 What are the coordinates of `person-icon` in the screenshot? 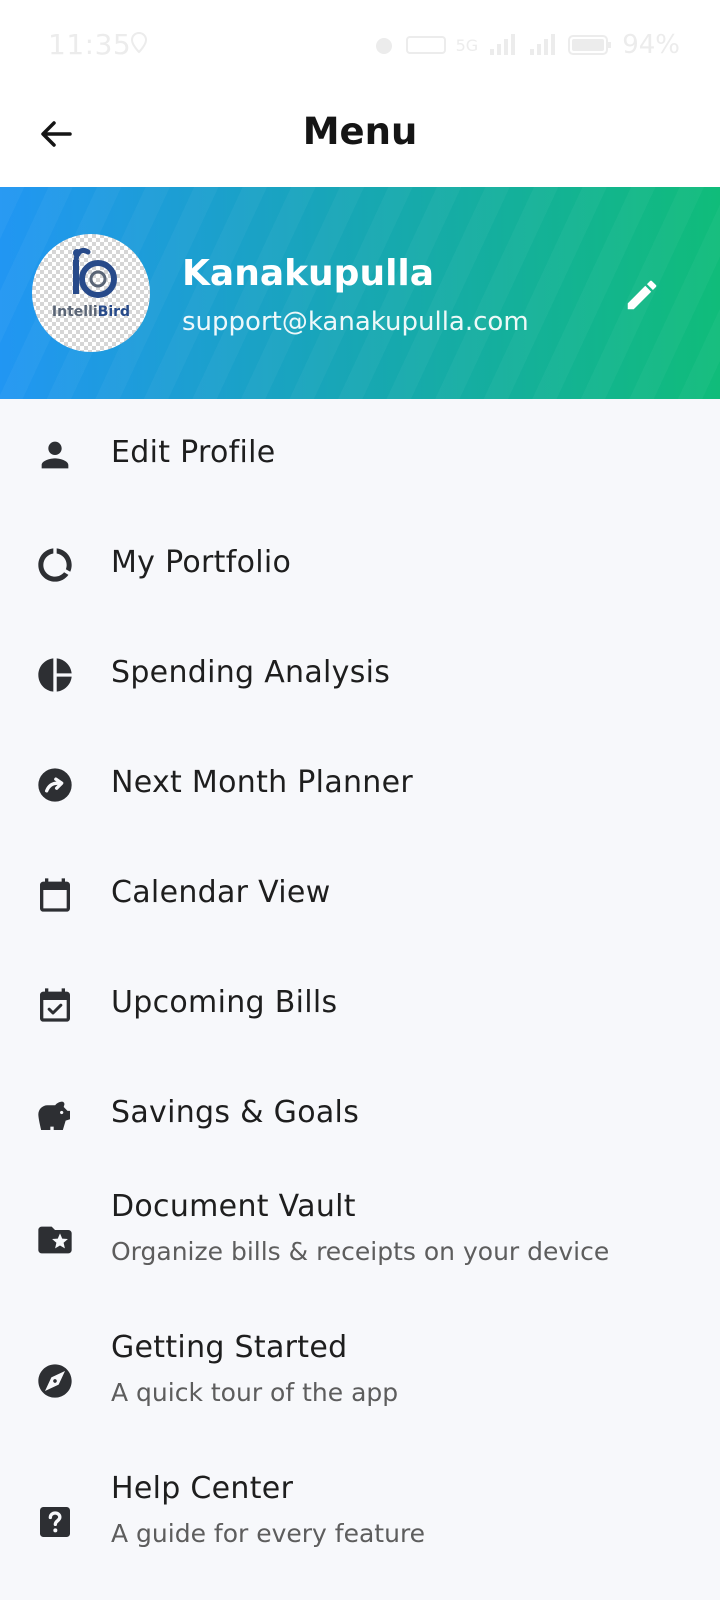 It's located at (55, 455).